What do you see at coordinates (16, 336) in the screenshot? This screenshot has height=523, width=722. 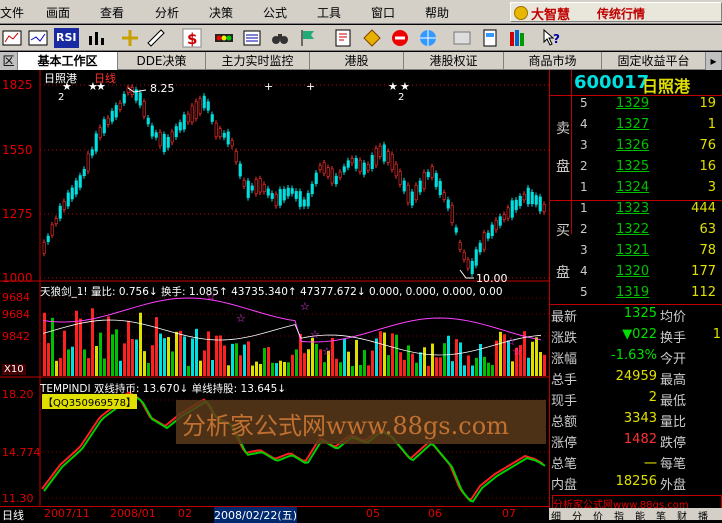 I see `volume-tick: 9842` at bounding box center [16, 336].